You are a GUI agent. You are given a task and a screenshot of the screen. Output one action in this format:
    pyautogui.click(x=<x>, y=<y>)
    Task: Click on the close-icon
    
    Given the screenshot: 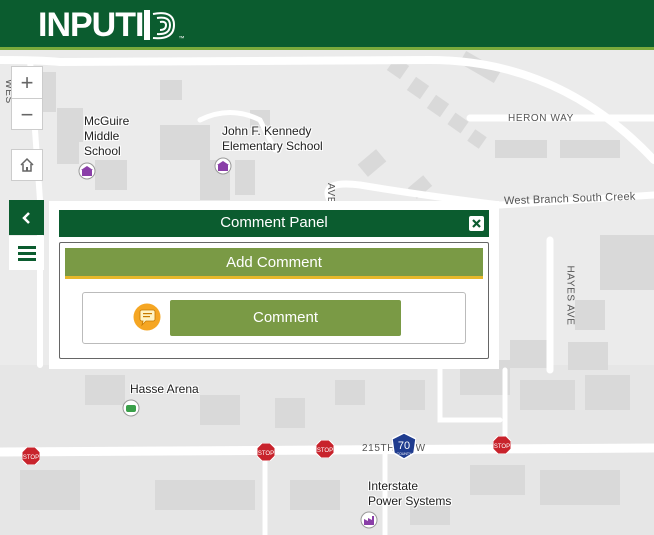 What is the action you would take?
    pyautogui.click(x=476, y=223)
    